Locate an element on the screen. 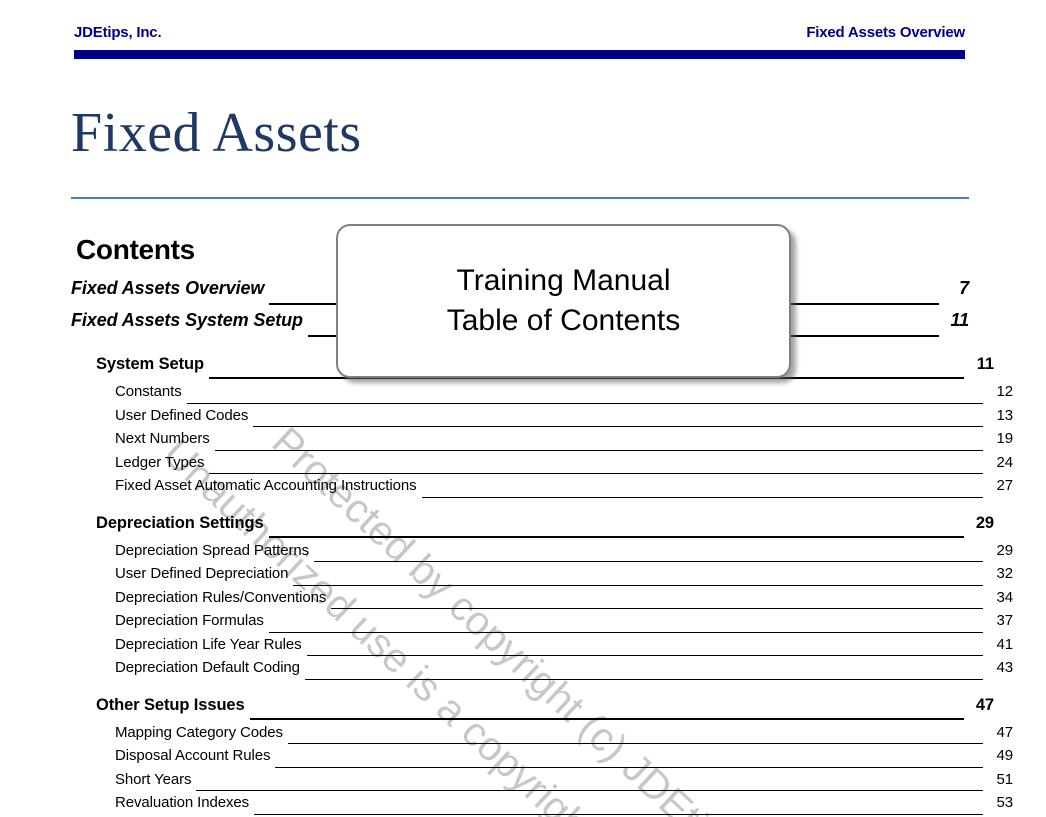 The image size is (1046, 817). toc-entry-label: Mapping Category Codes is located at coordinates (199, 732).